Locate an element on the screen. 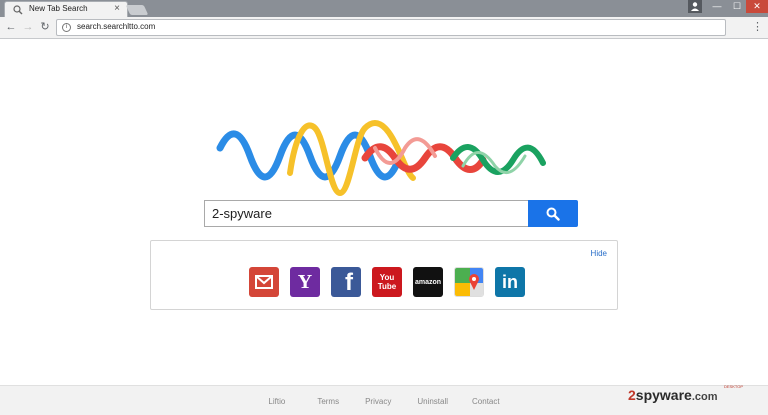  footer-link-privacy: Privacy is located at coordinates (378, 401).